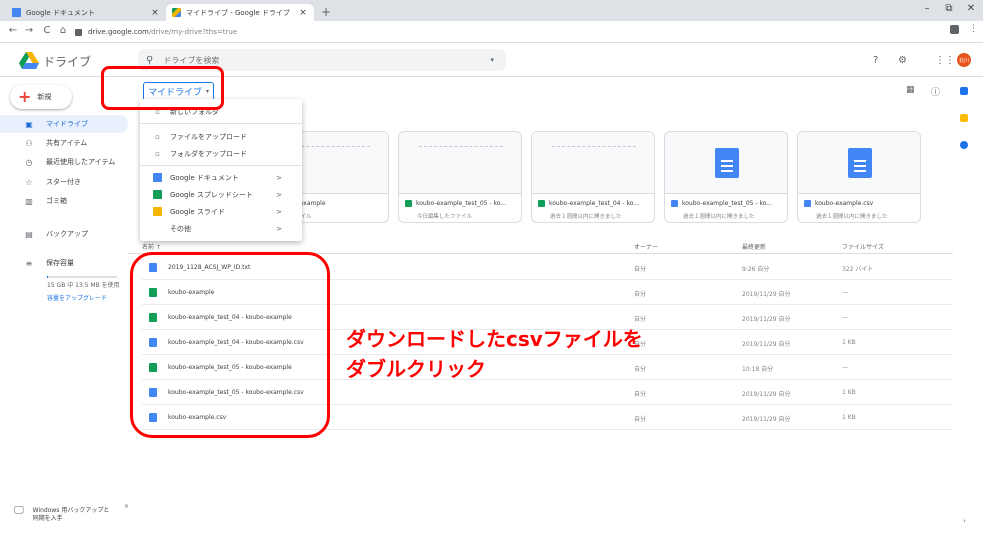 Image resolution: width=983 pixels, height=535 pixels. Describe the element at coordinates (492, 60) in the screenshot. I see `search-options-icon: ▾` at that location.